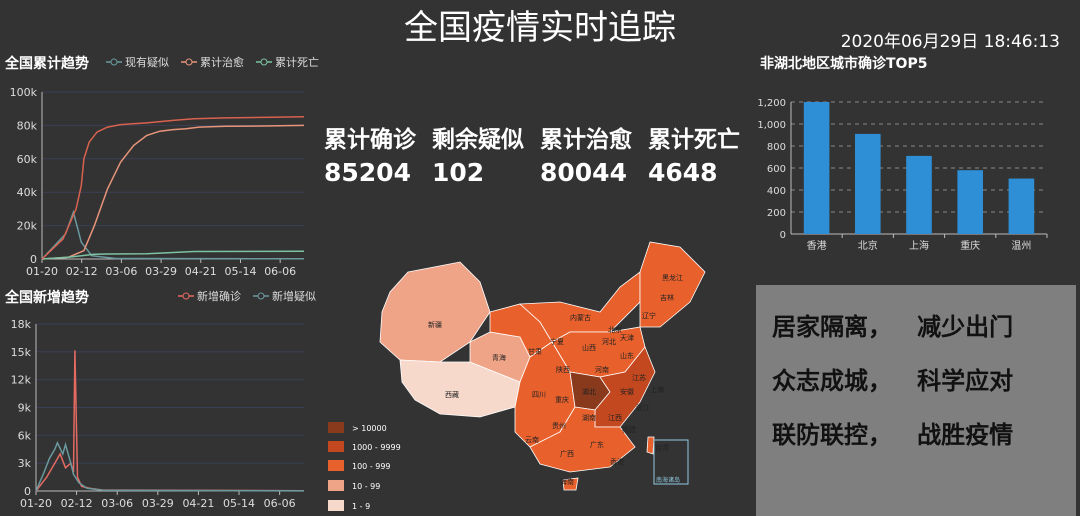 The image size is (1080, 516). What do you see at coordinates (47, 298) in the screenshot?
I see `new-trend-title: 全国新增趋势` at bounding box center [47, 298].